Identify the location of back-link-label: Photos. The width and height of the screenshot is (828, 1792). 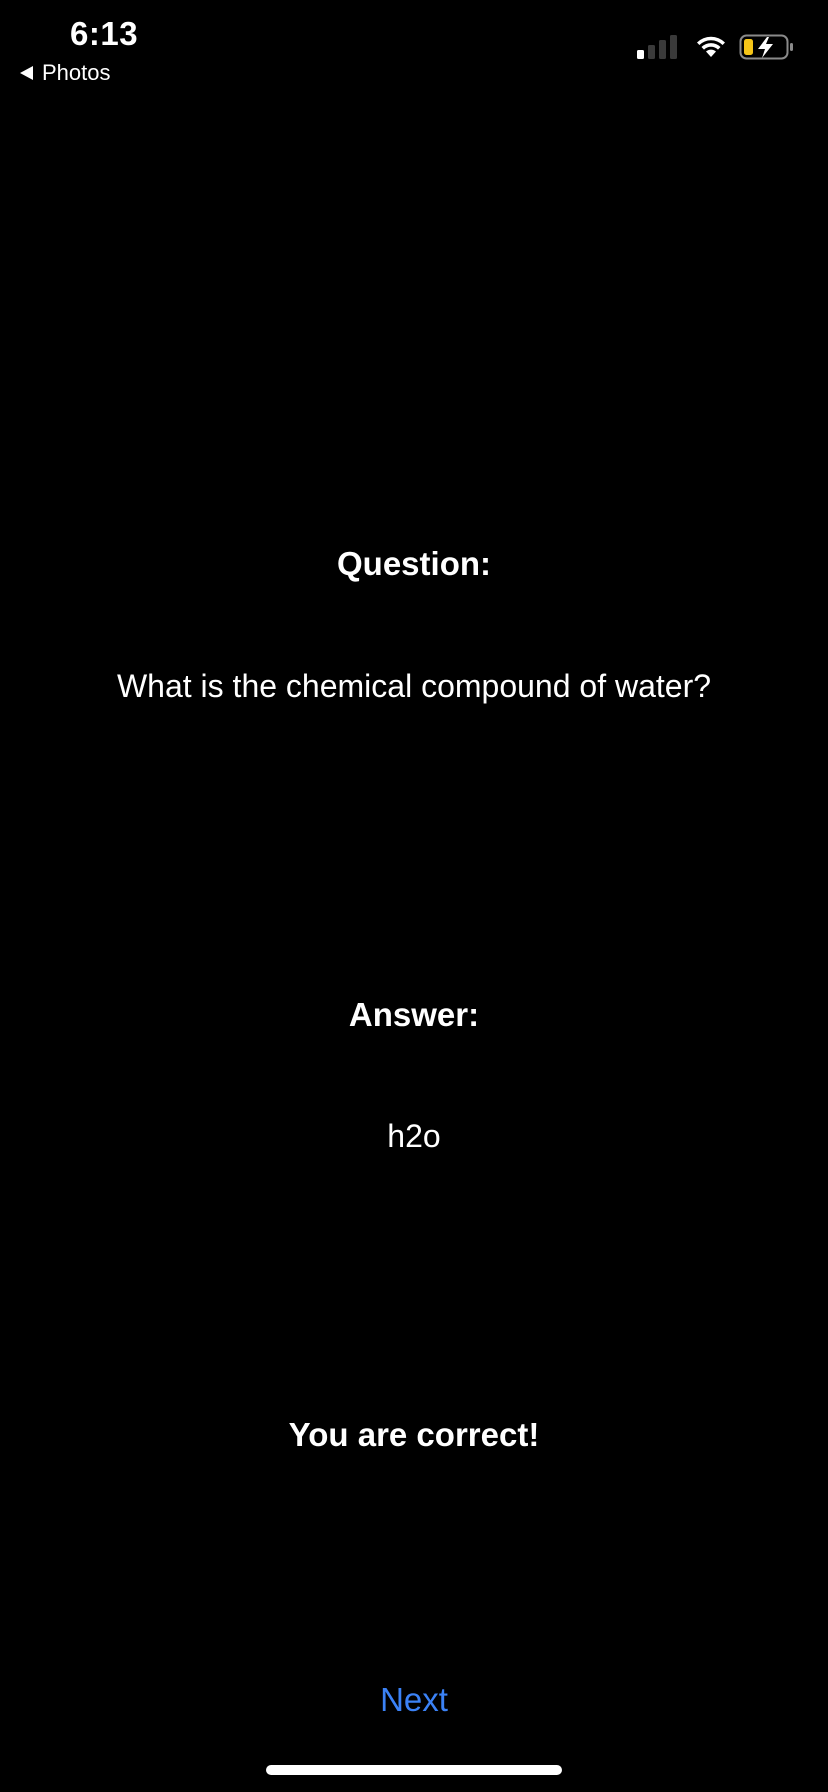
(76, 72).